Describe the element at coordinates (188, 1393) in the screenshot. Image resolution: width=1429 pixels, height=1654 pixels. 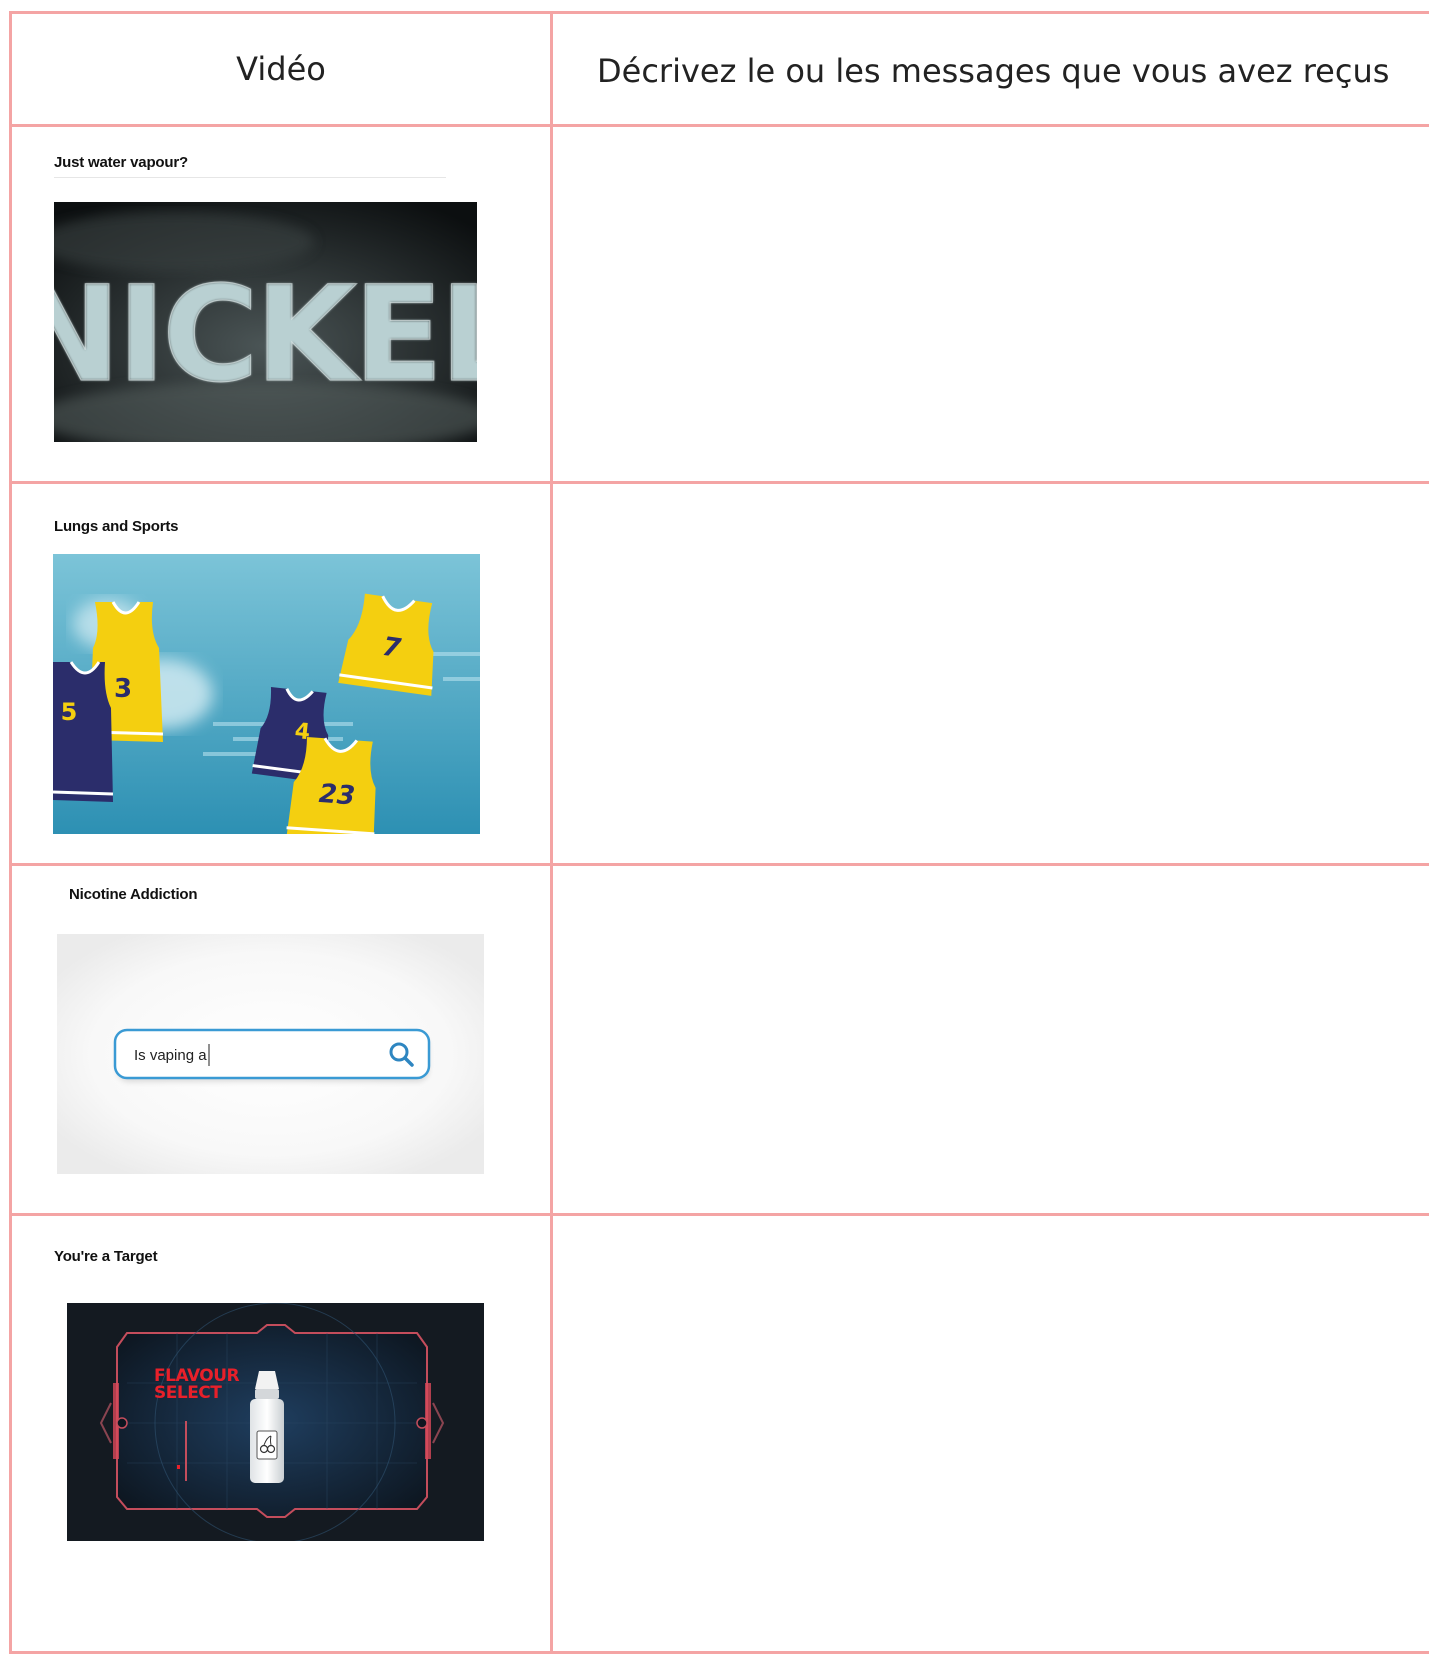
I see `select-text: SELECT` at that location.